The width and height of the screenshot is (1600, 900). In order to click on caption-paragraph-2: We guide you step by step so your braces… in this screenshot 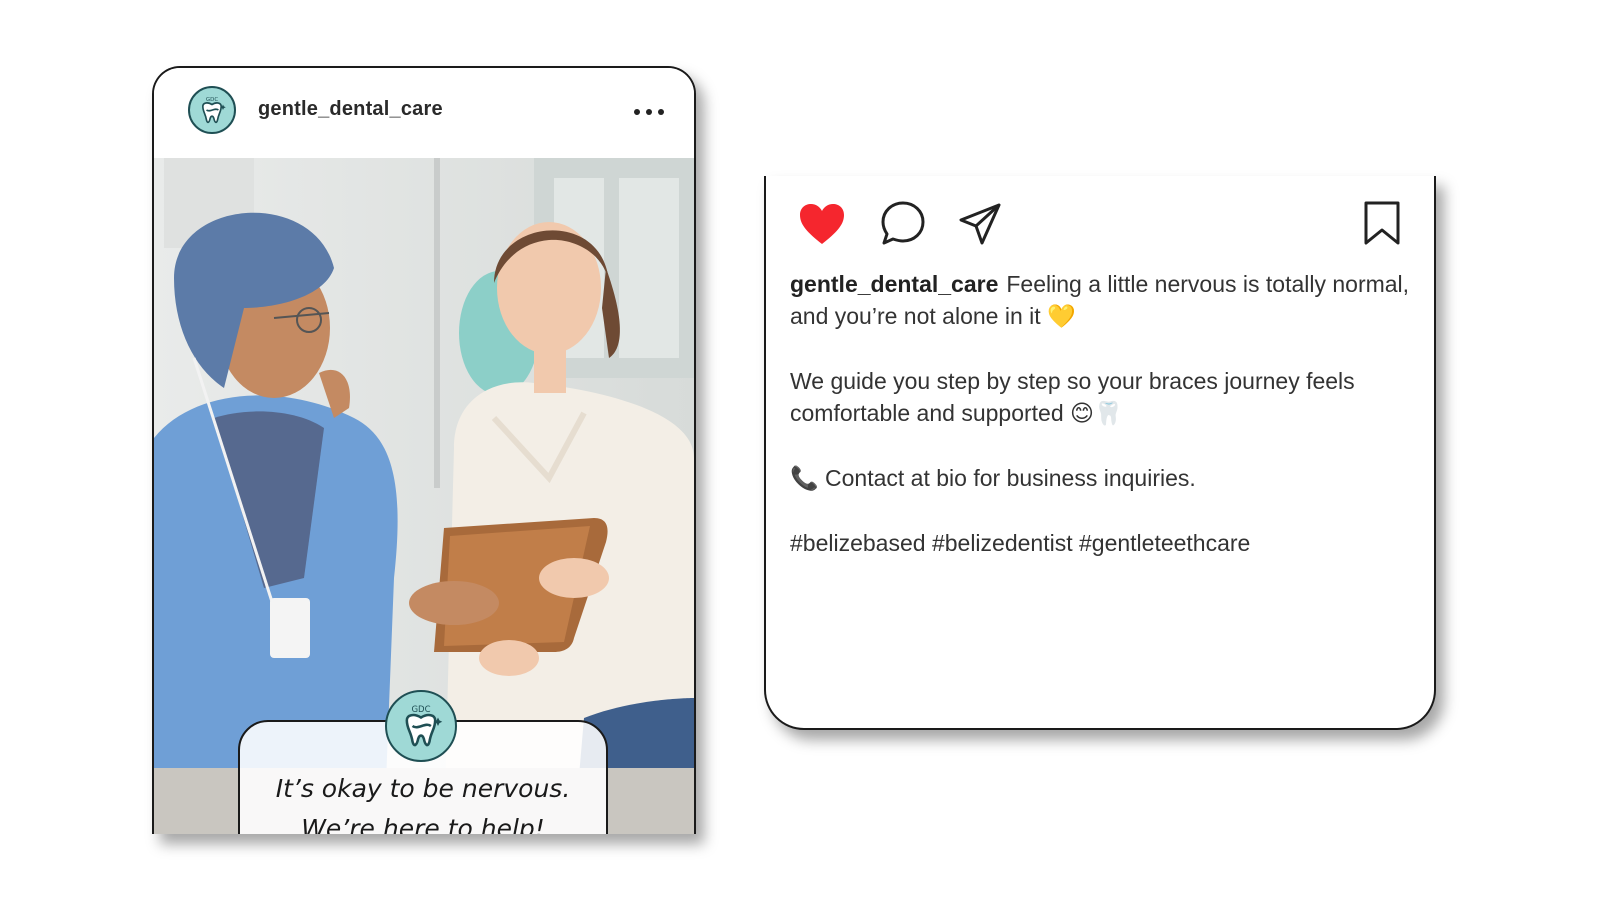, I will do `click(1100, 397)`.